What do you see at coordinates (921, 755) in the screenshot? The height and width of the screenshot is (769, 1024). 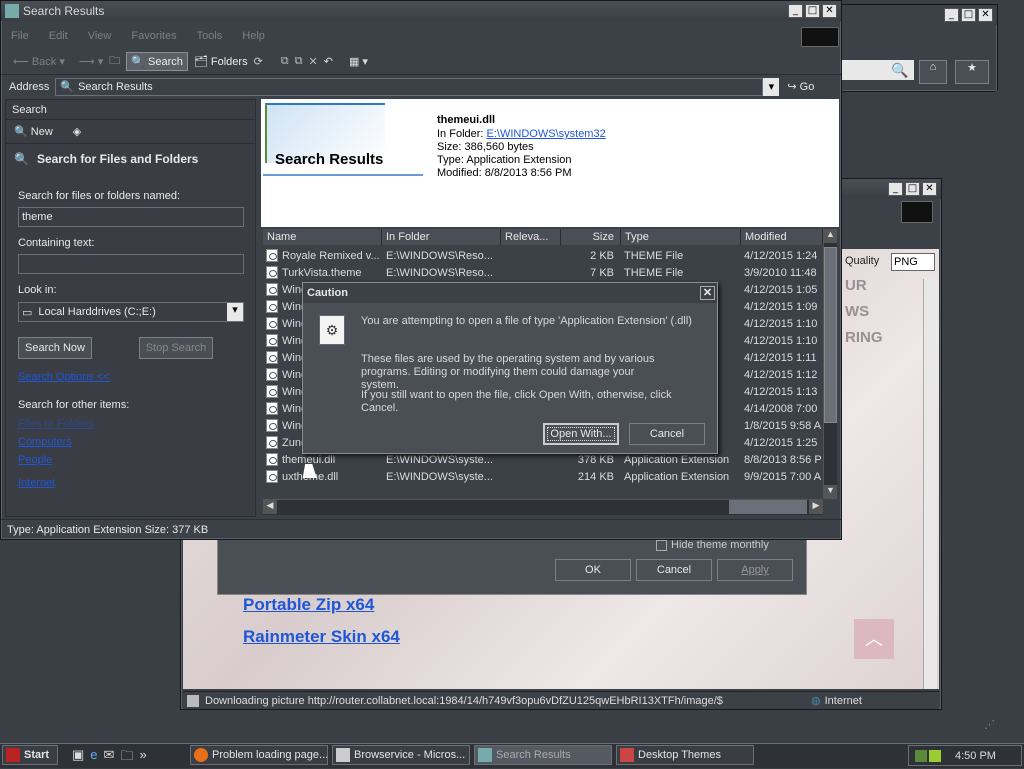 I see `network-icon` at bounding box center [921, 755].